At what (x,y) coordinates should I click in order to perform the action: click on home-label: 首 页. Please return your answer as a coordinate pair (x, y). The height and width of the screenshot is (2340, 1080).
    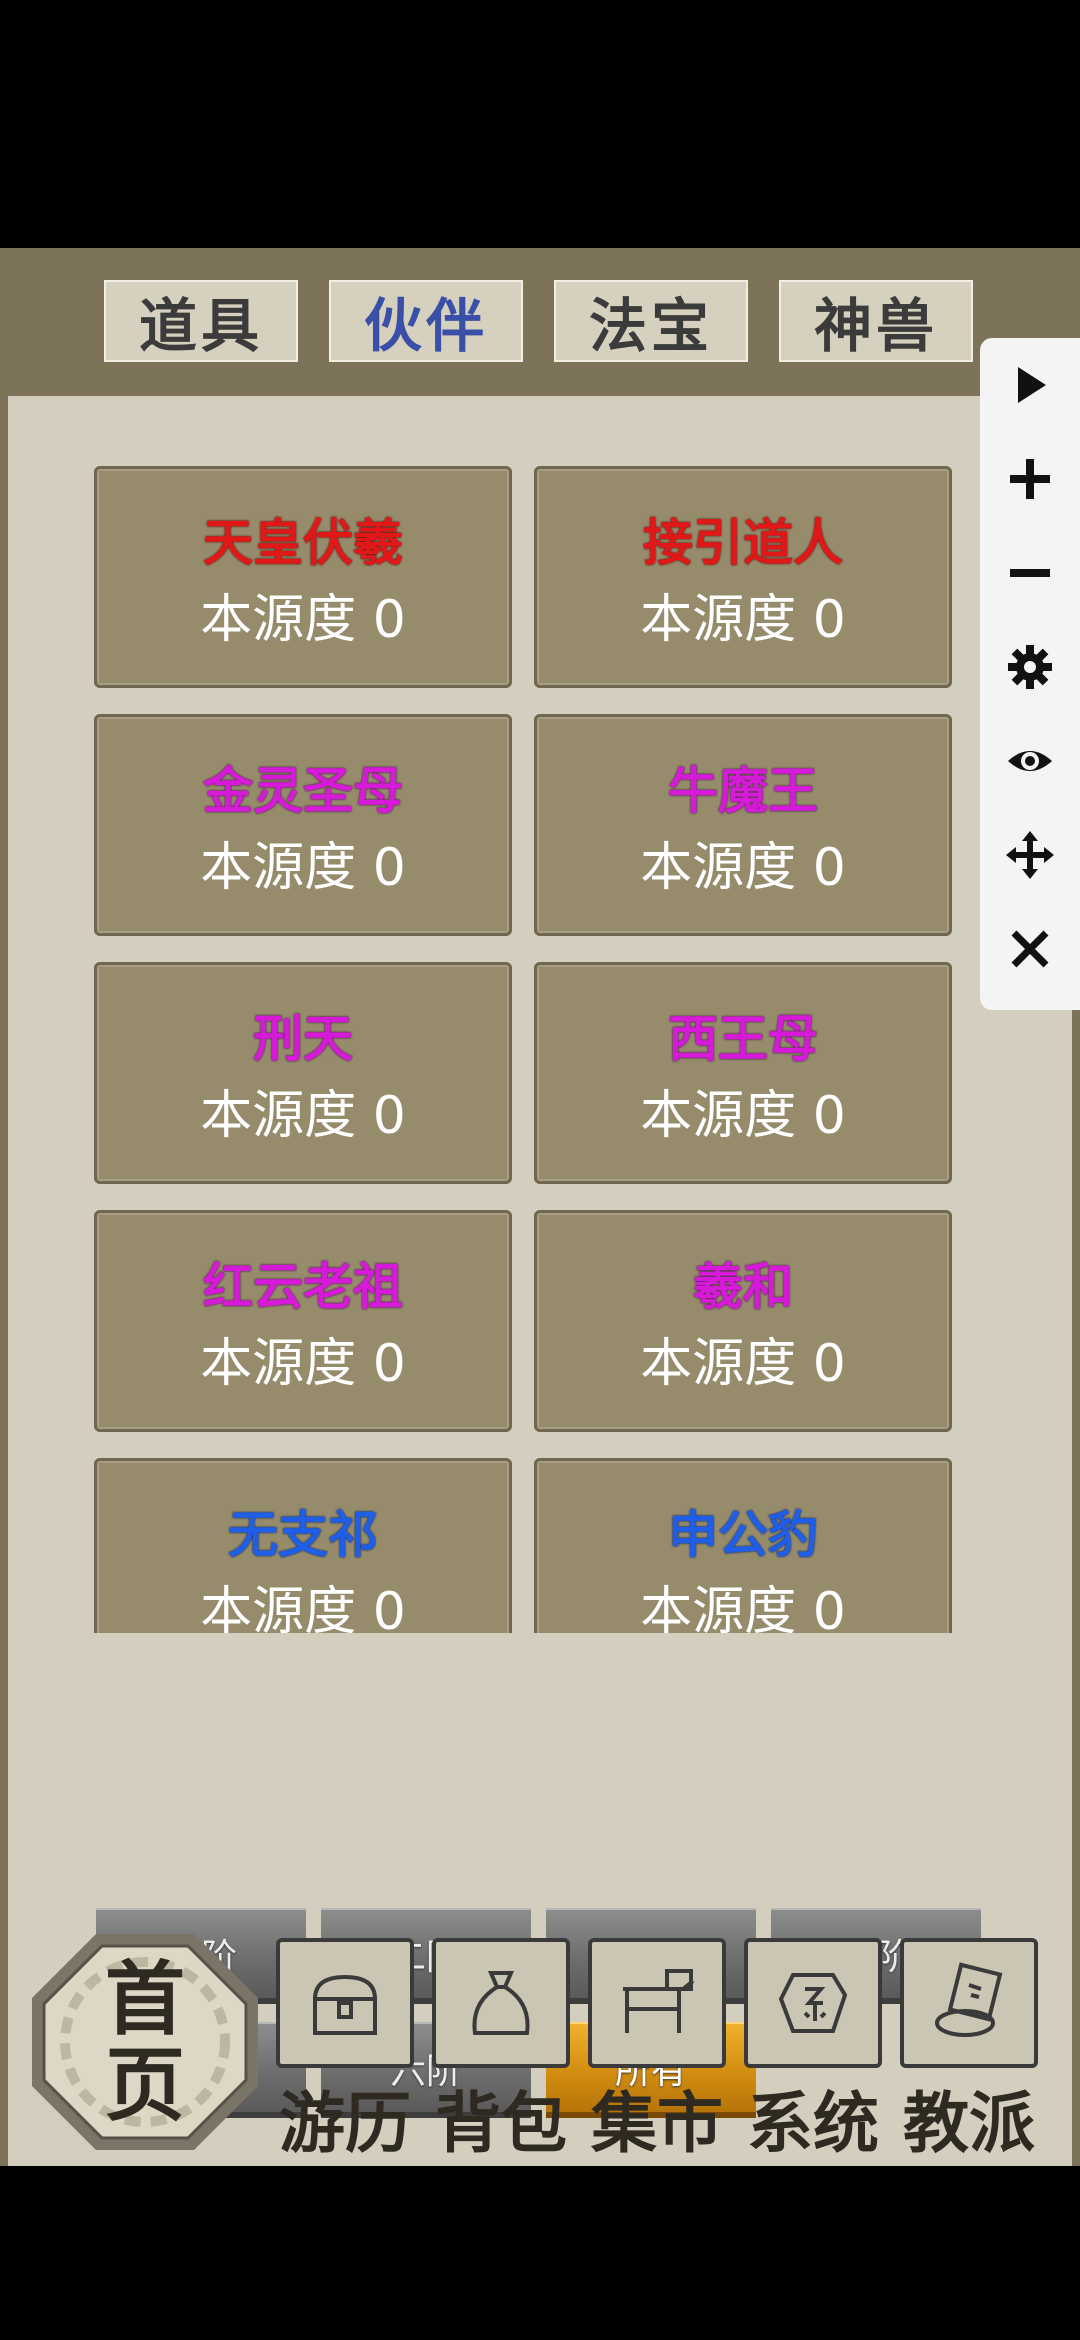
    Looking at the image, I should click on (145, 2042).